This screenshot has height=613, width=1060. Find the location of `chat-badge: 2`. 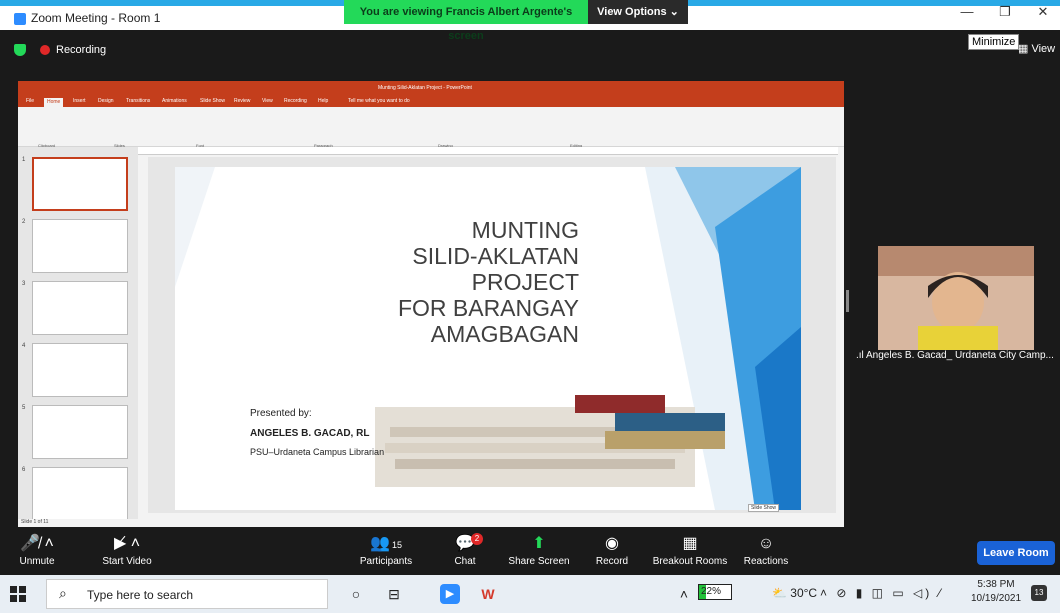

chat-badge: 2 is located at coordinates (477, 539).